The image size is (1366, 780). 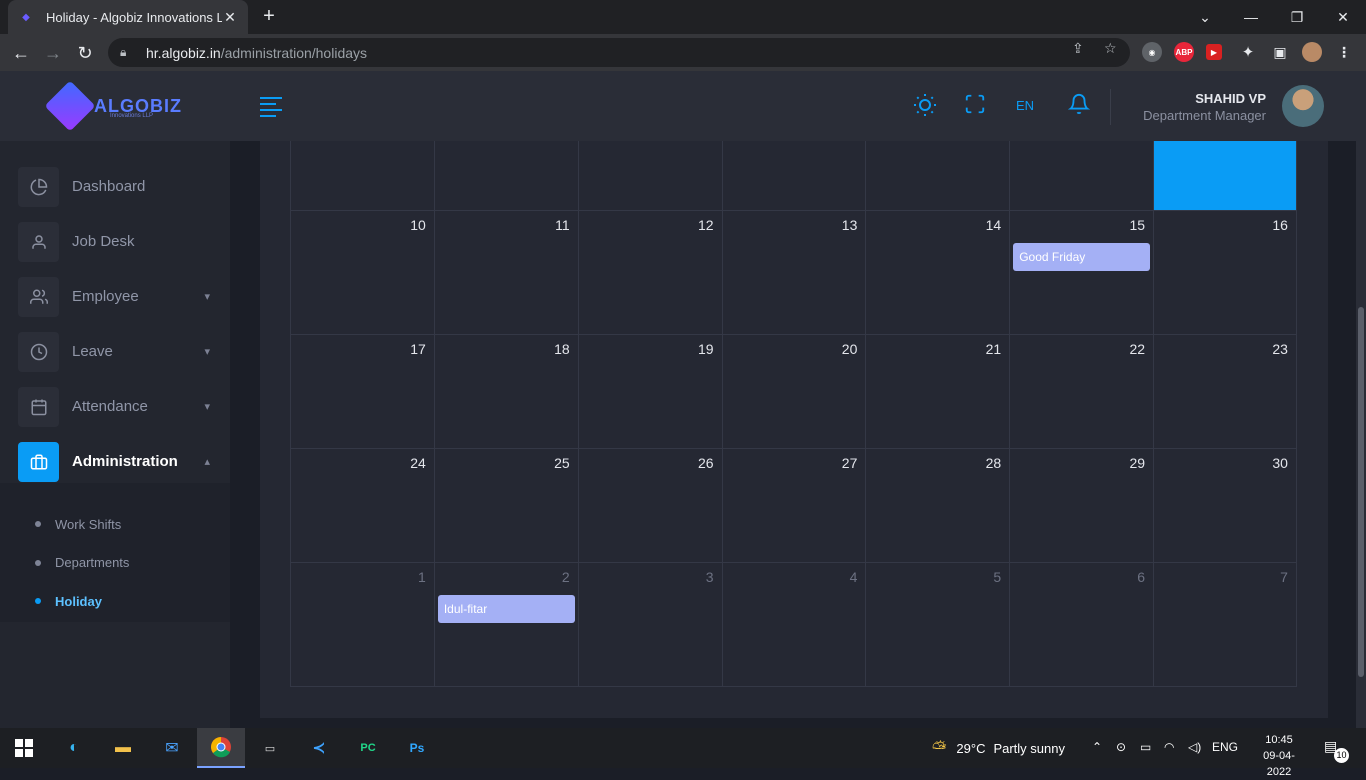 What do you see at coordinates (207, 407) in the screenshot?
I see `chevron-down-icon: ▾` at bounding box center [207, 407].